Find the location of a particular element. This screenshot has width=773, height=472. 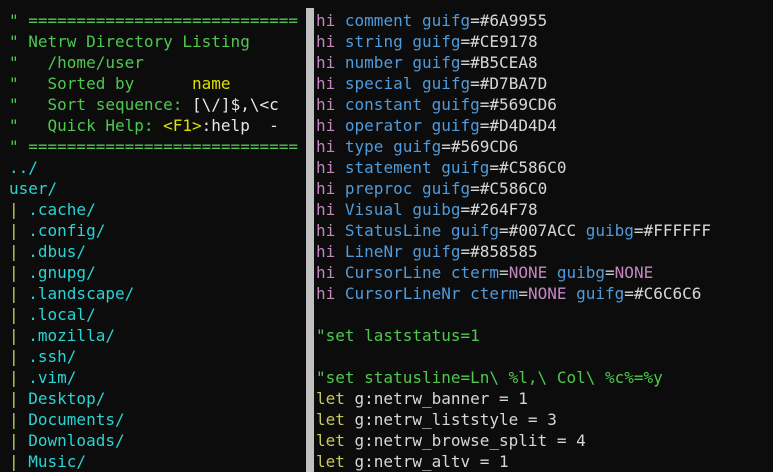

editor-line: hi preproc guifg=#C586C0 is located at coordinates (544, 188).